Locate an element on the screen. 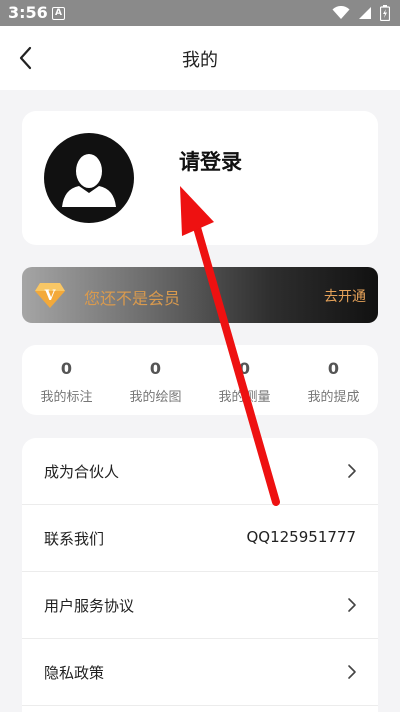 The image size is (400, 712). page-title: 我的 is located at coordinates (200, 60).